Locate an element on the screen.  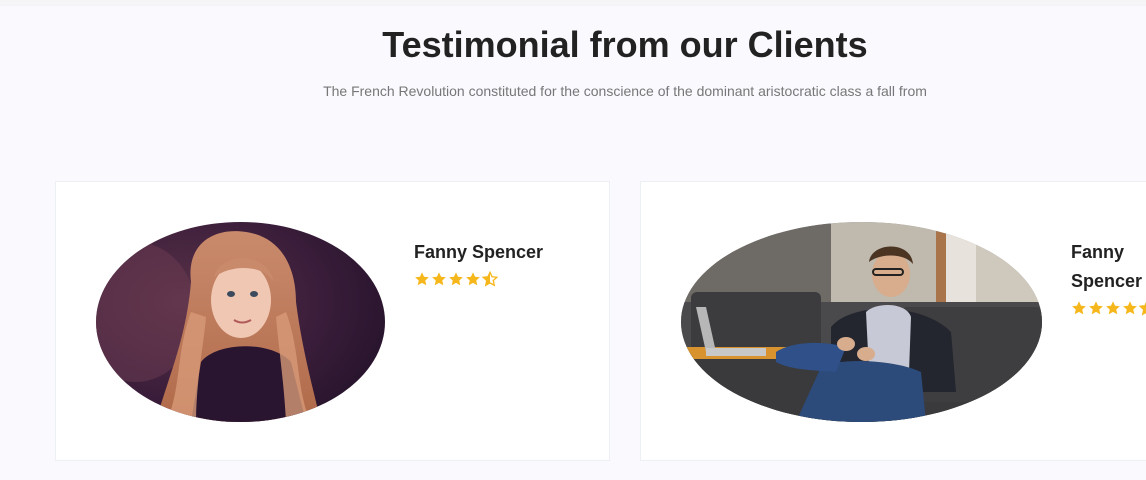
man-with-laptop-image is located at coordinates (861, 322).